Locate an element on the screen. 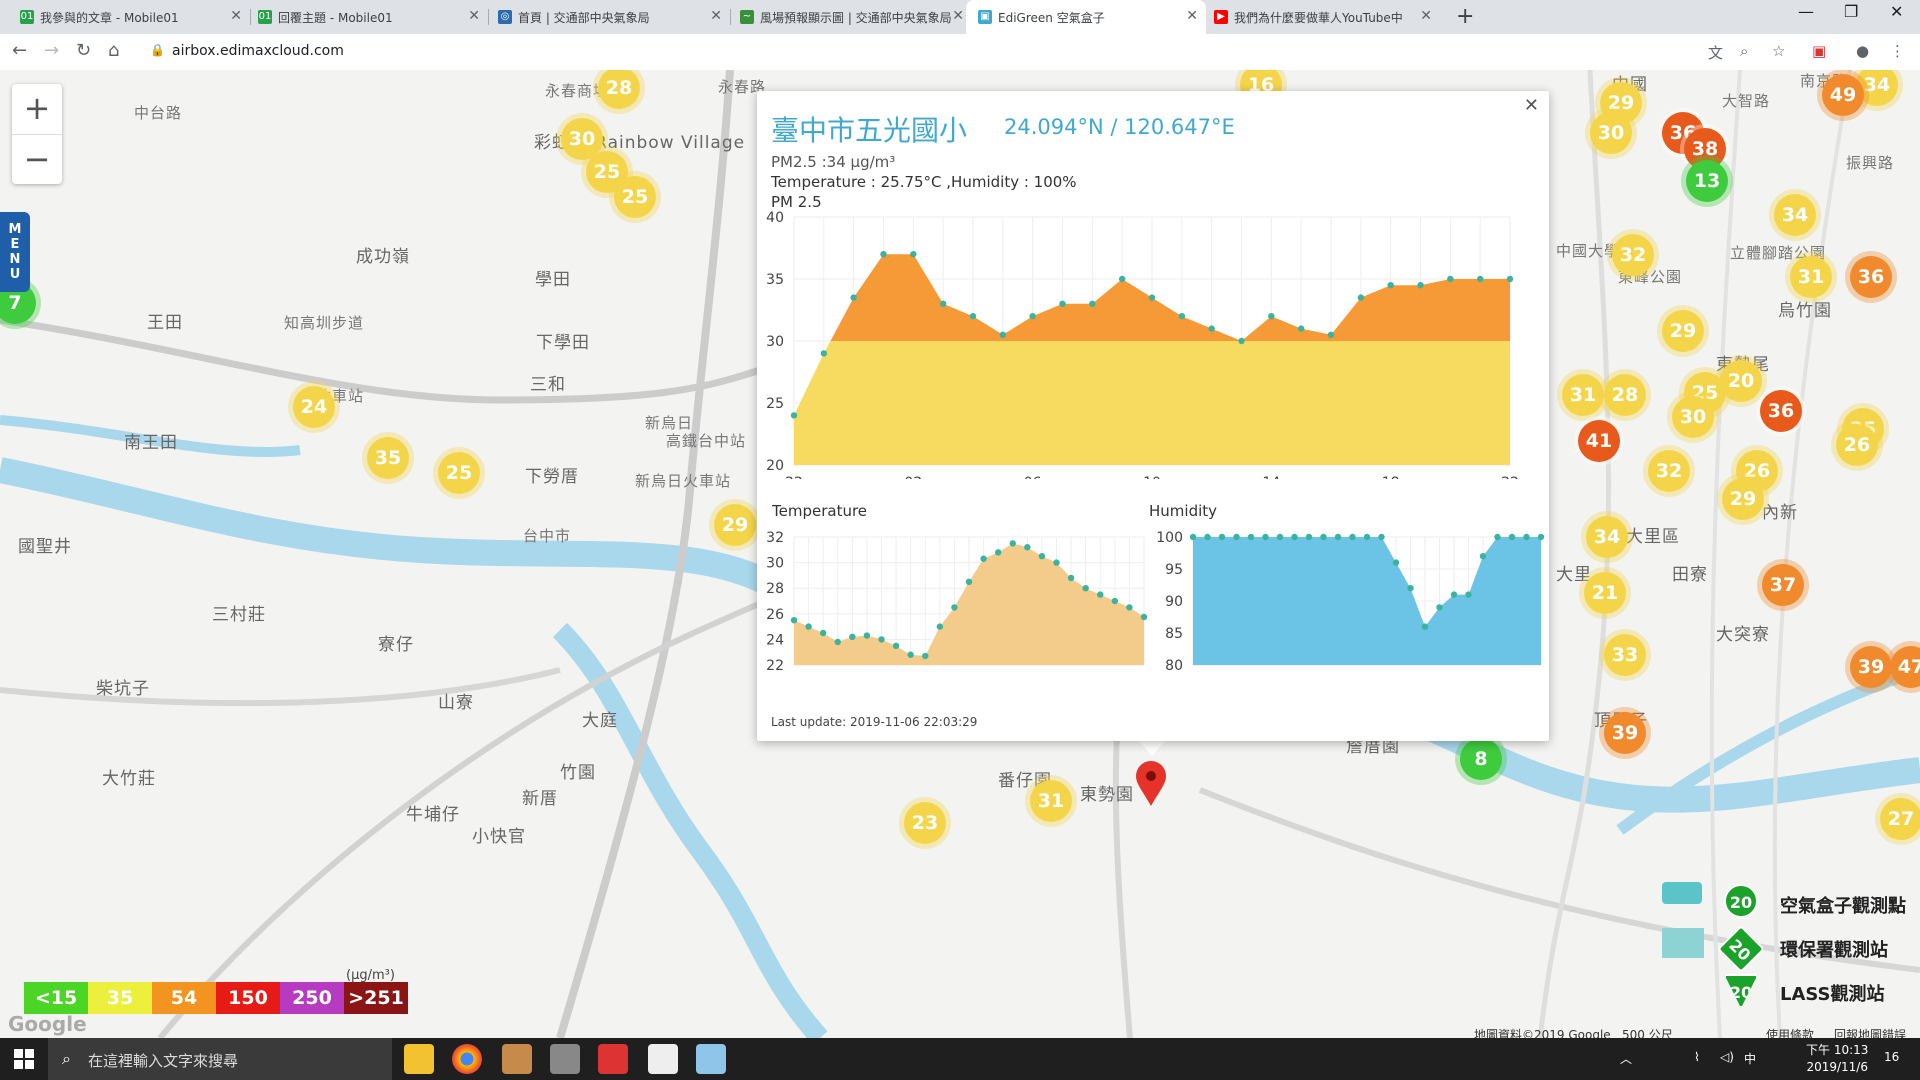  photos-icon is located at coordinates (663, 1059).